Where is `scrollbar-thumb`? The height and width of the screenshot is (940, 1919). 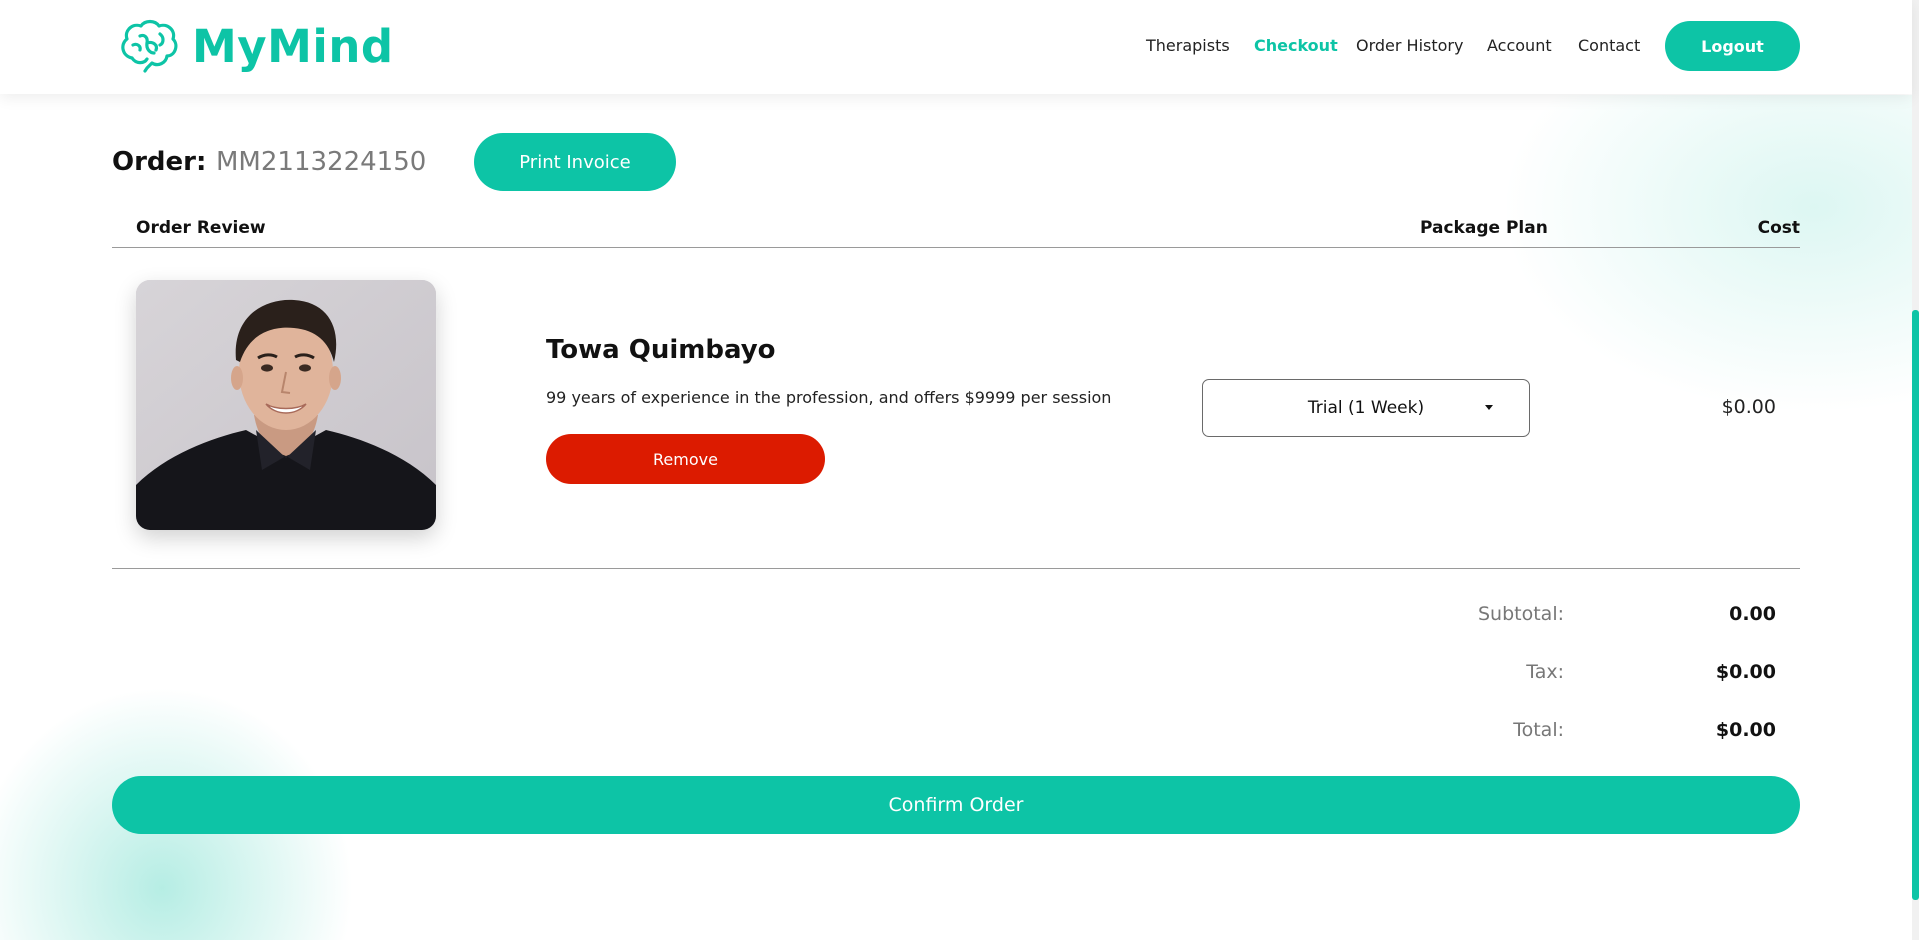
scrollbar-thumb is located at coordinates (1915, 605).